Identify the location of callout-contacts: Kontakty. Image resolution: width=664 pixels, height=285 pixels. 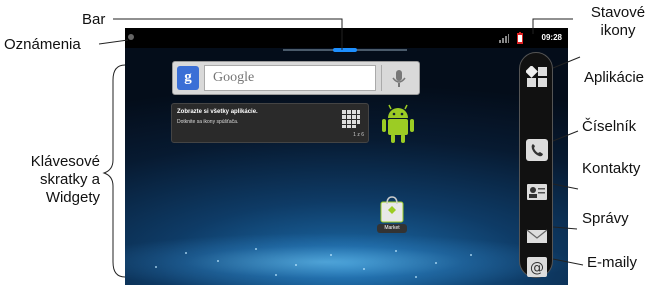
(611, 168).